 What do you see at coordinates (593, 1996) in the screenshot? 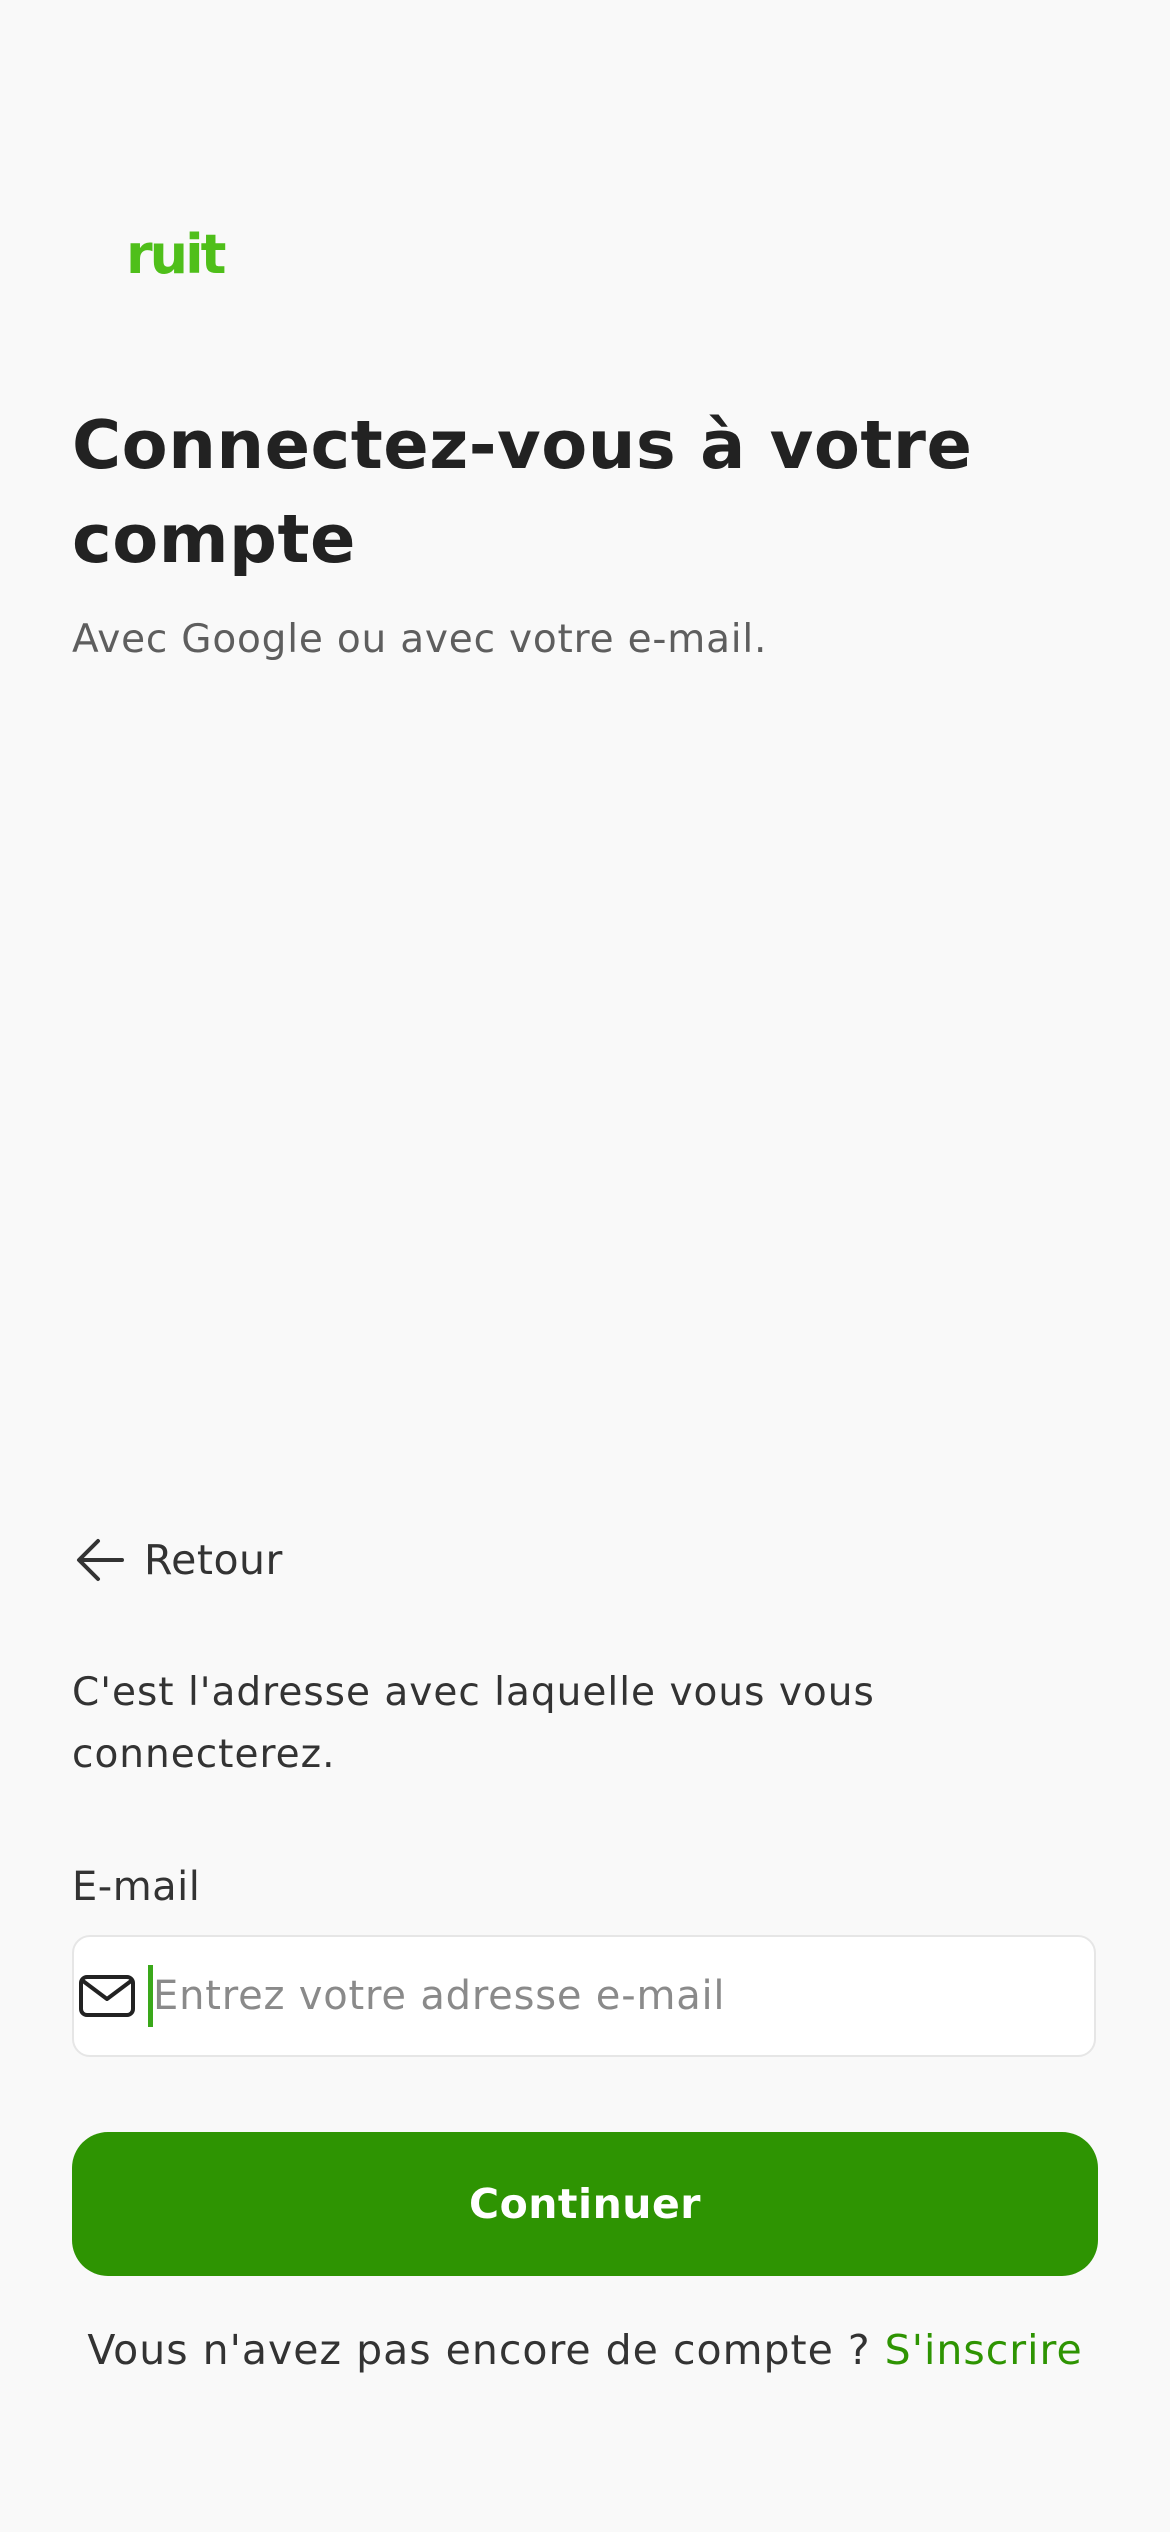
I see `email-input` at bounding box center [593, 1996].